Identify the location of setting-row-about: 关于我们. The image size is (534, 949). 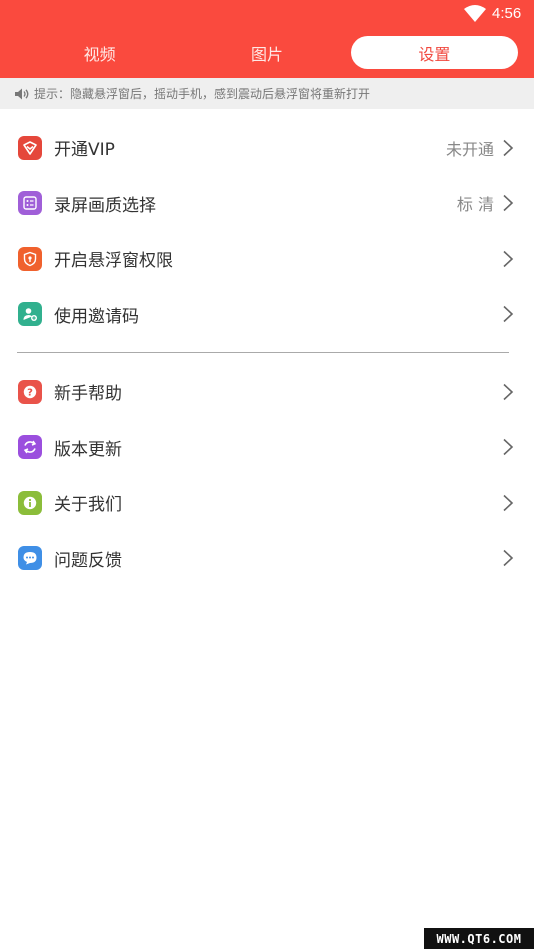
(267, 503).